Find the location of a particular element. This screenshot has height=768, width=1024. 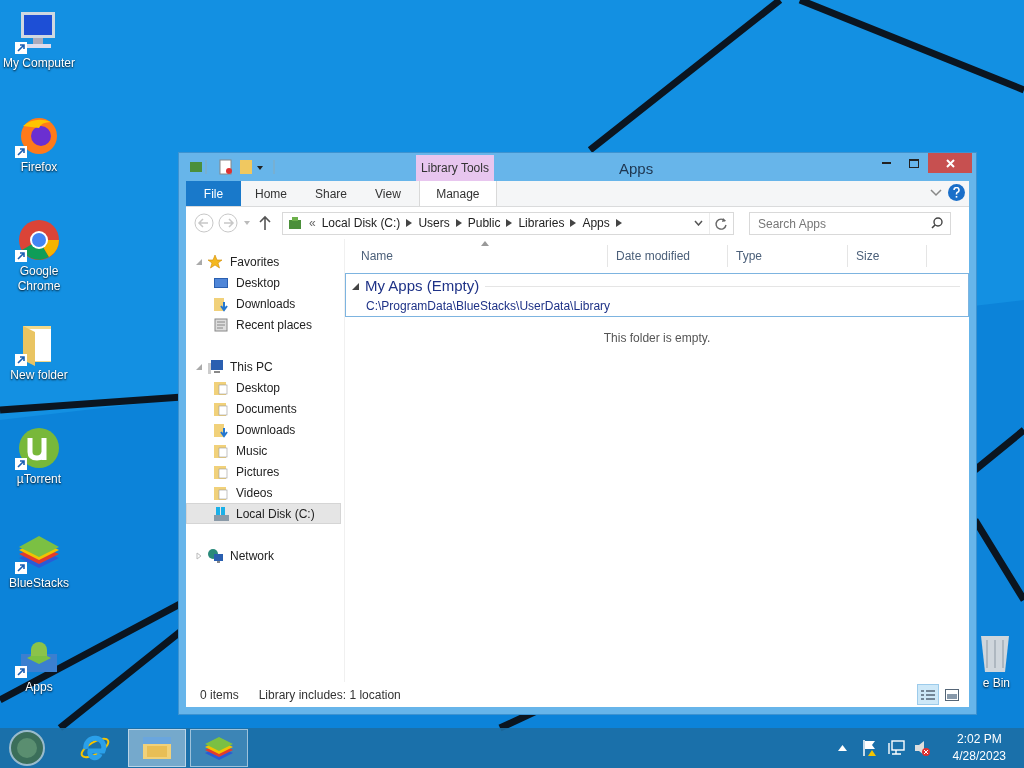

image-icon is located at coordinates (952, 694).